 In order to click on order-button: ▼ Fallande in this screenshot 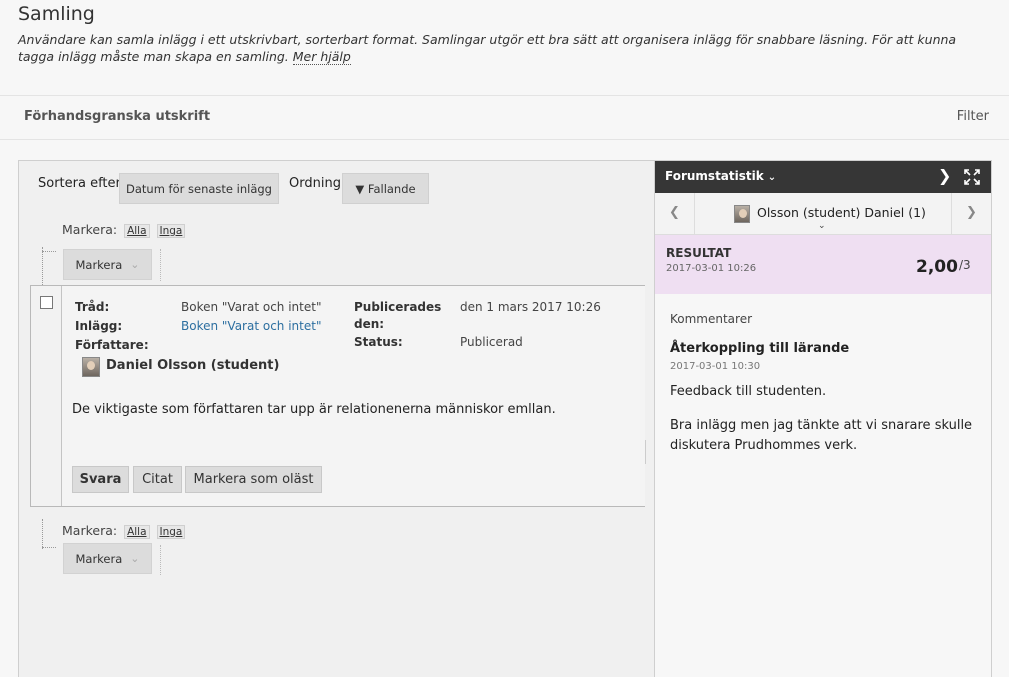, I will do `click(385, 188)`.